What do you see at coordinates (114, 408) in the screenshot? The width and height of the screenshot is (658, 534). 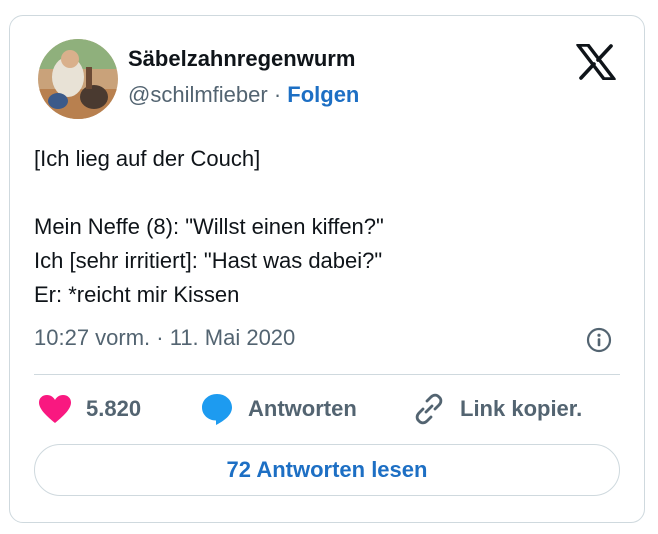 I see `like-count: 5.820` at bounding box center [114, 408].